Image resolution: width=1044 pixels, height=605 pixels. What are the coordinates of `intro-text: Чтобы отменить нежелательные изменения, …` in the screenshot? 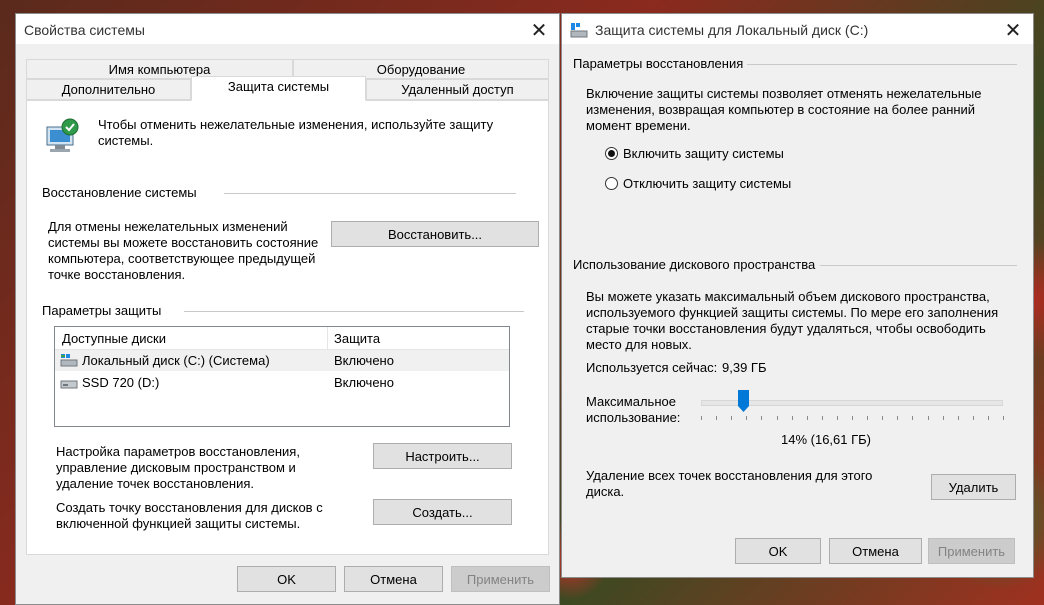 It's located at (296, 132).